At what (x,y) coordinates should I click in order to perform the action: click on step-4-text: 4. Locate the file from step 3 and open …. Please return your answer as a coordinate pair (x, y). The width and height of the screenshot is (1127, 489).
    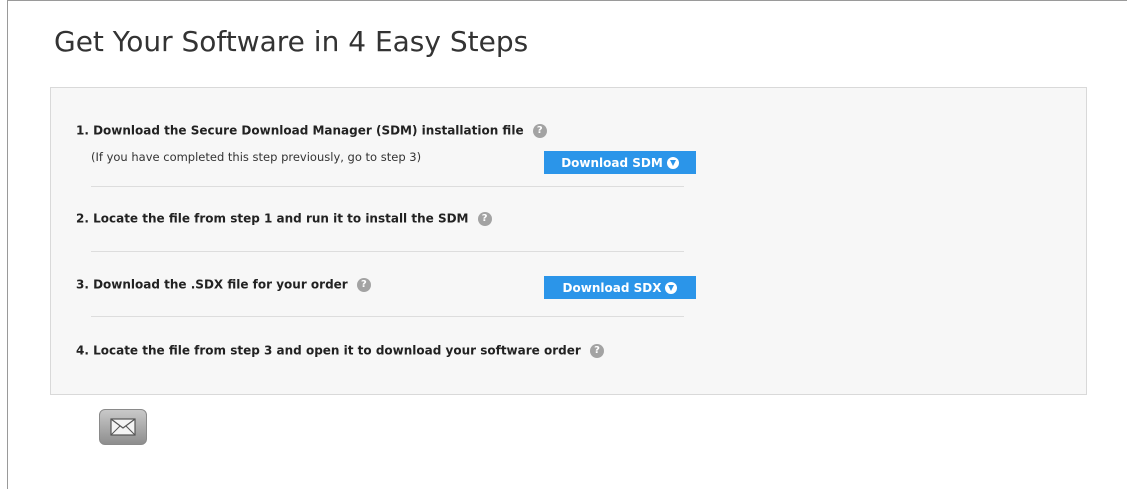
    Looking at the image, I should click on (328, 350).